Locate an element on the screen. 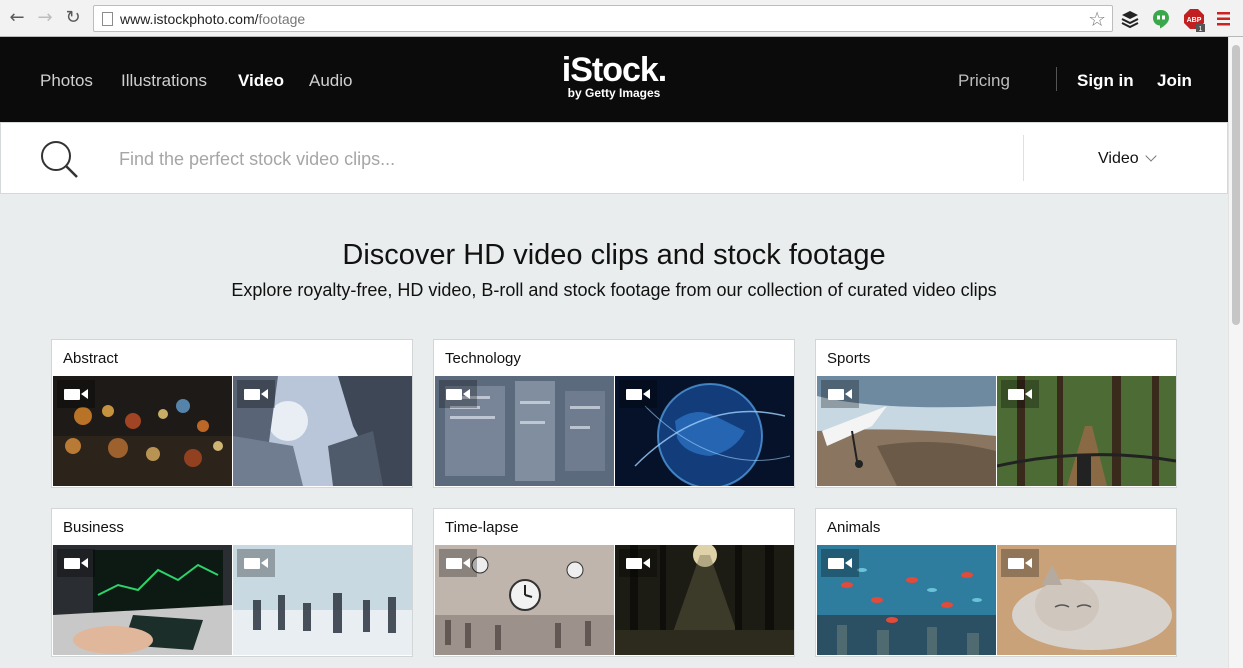  category-card-abstract: Abstract is located at coordinates (232, 413).